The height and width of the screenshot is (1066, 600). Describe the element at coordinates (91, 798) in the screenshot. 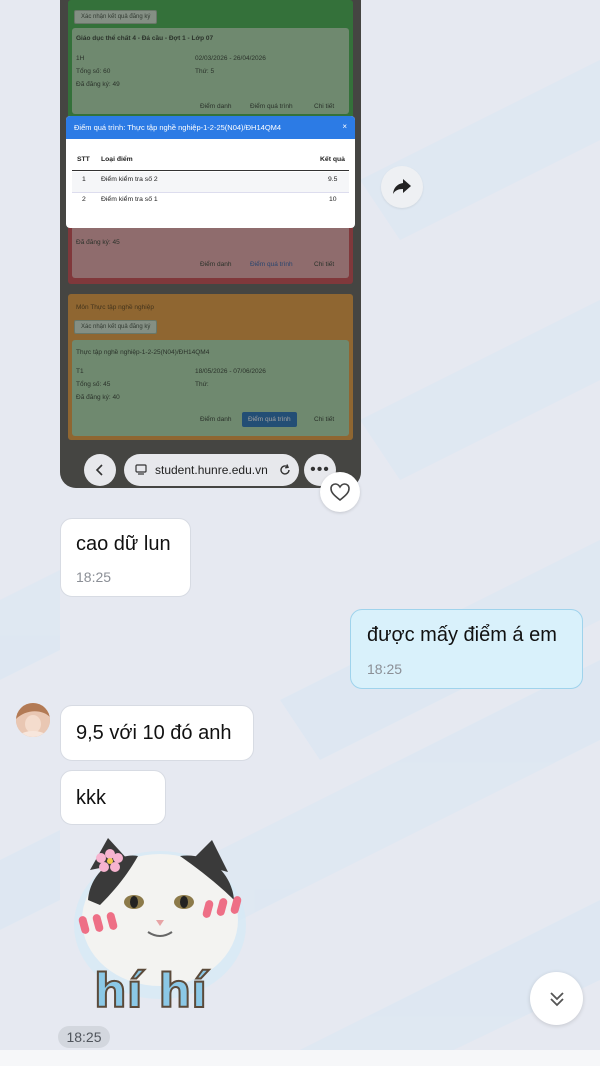

I see `message-text: kkk` at that location.